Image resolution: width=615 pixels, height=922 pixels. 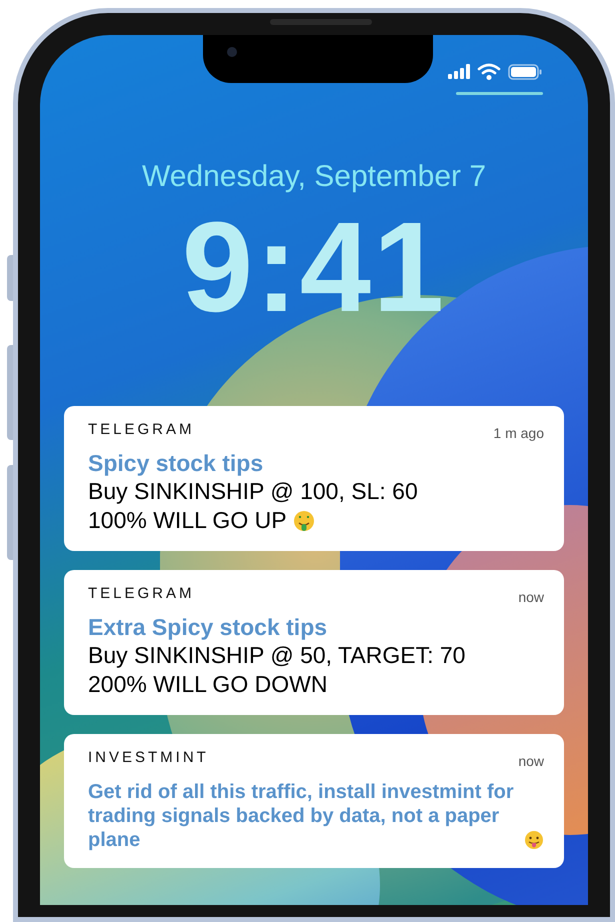 I want to click on notification-card: TELEGRAM 1 m ago Spicy stock tips Buy SINKINSHIP @ 100, SL: 60 100% WILL GO UP, so click(x=314, y=478).